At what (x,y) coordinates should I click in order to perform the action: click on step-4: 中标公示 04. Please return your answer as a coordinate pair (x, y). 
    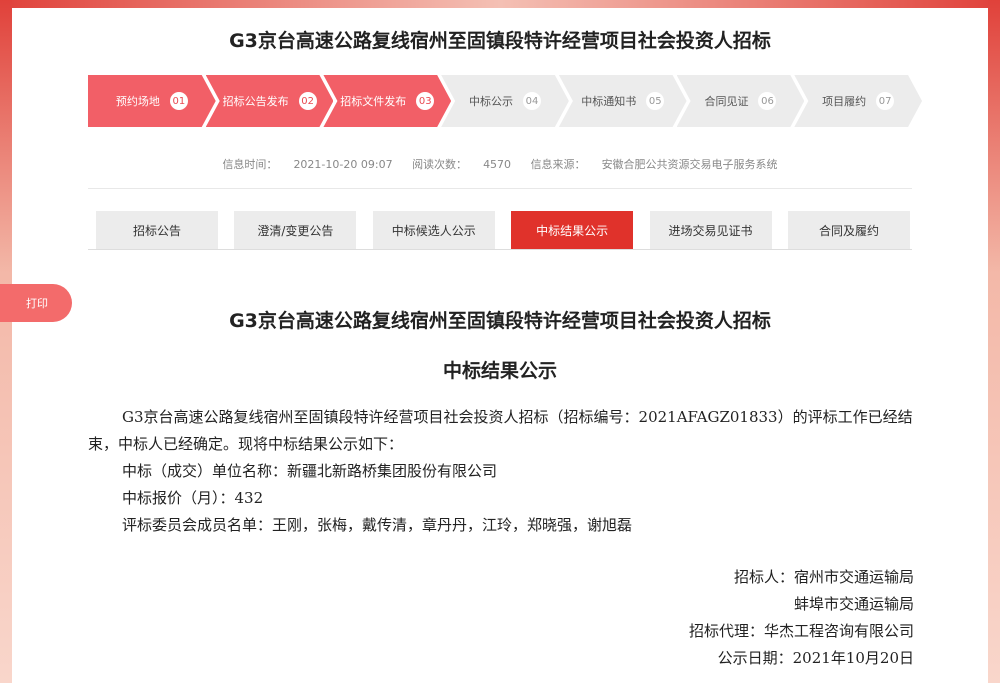
    Looking at the image, I should click on (505, 101).